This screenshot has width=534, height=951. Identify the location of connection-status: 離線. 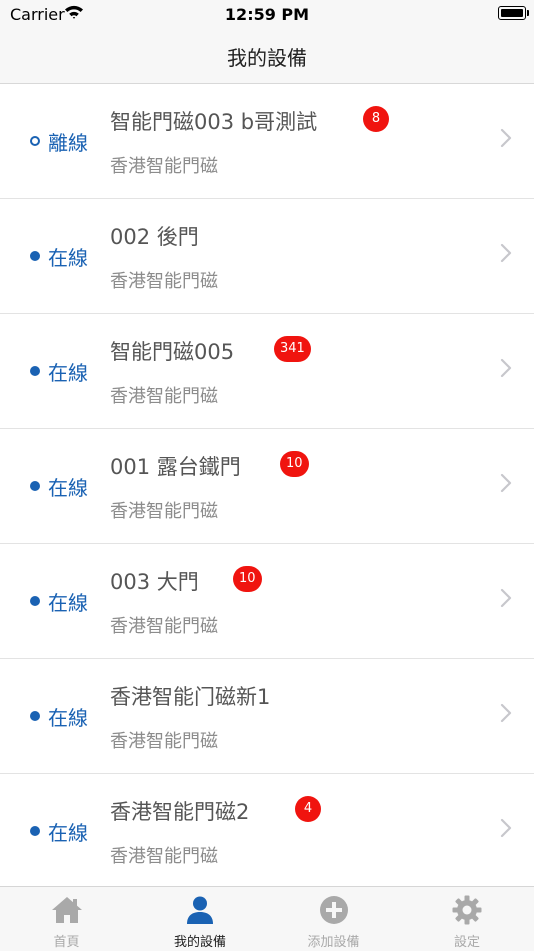
(59, 142).